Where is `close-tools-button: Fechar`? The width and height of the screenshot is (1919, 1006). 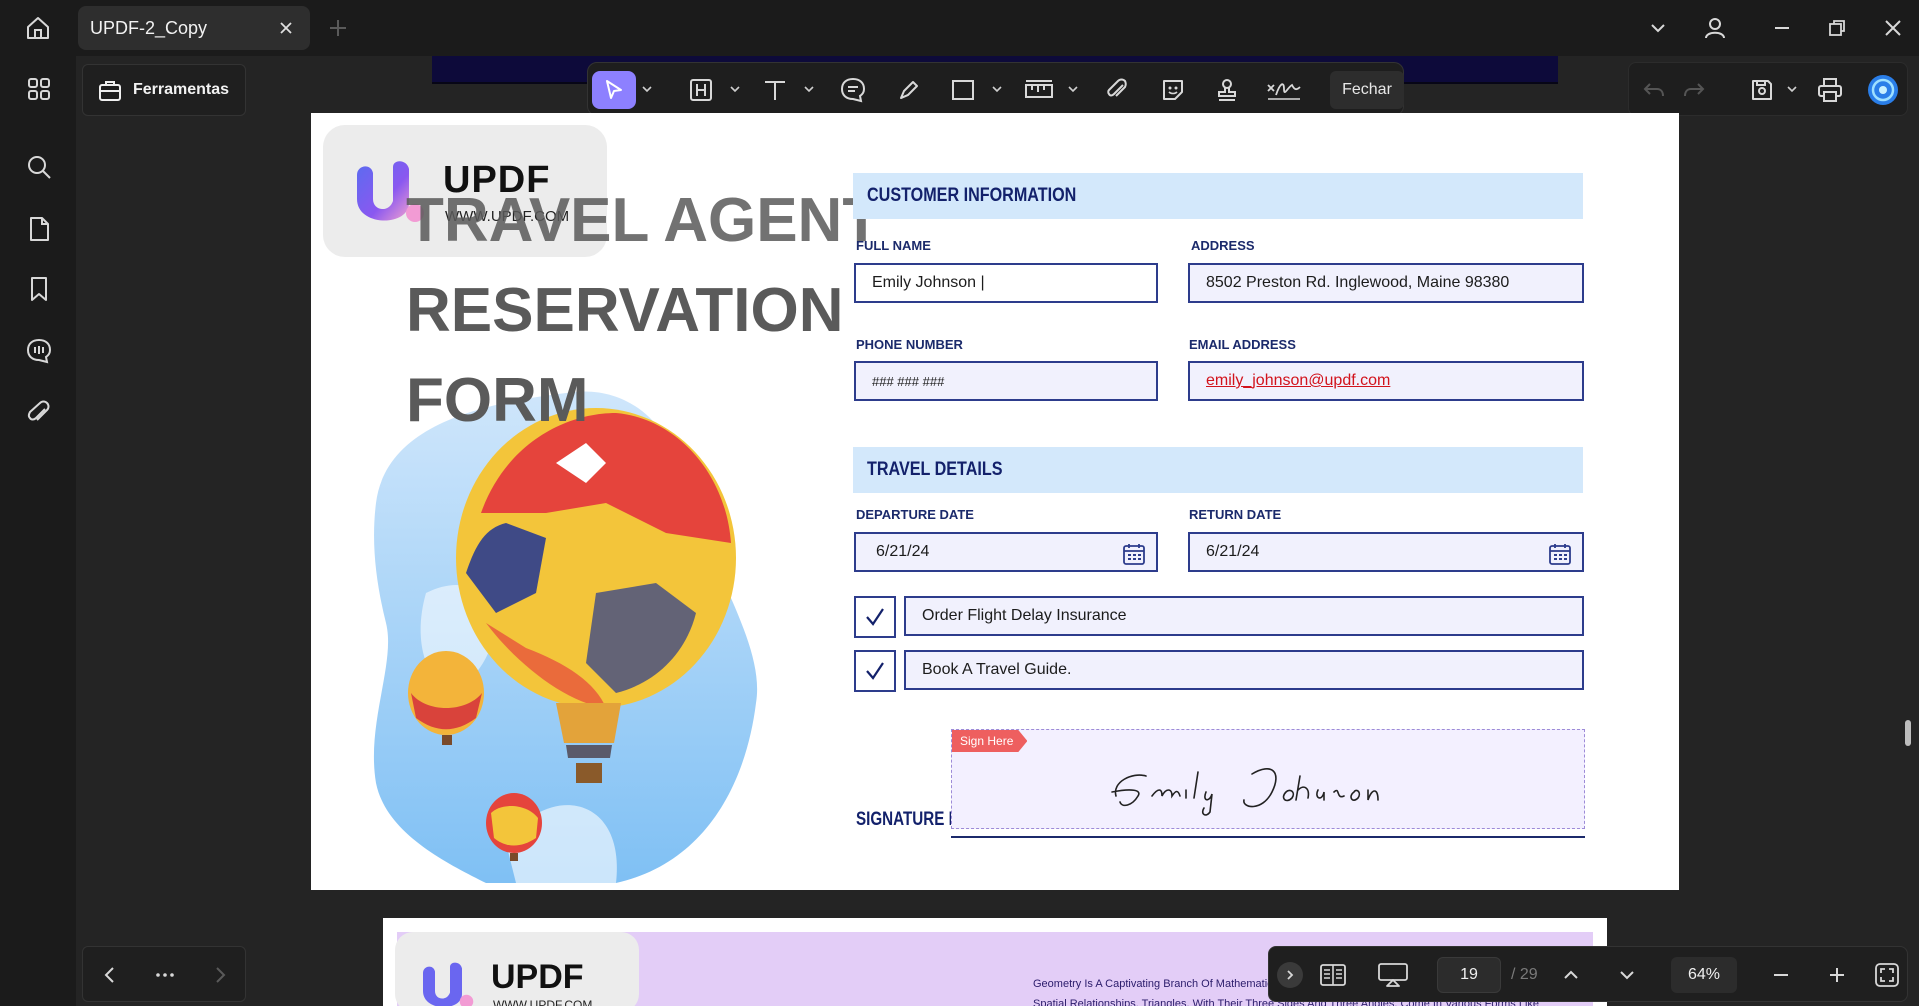 close-tools-button: Fechar is located at coordinates (1367, 90).